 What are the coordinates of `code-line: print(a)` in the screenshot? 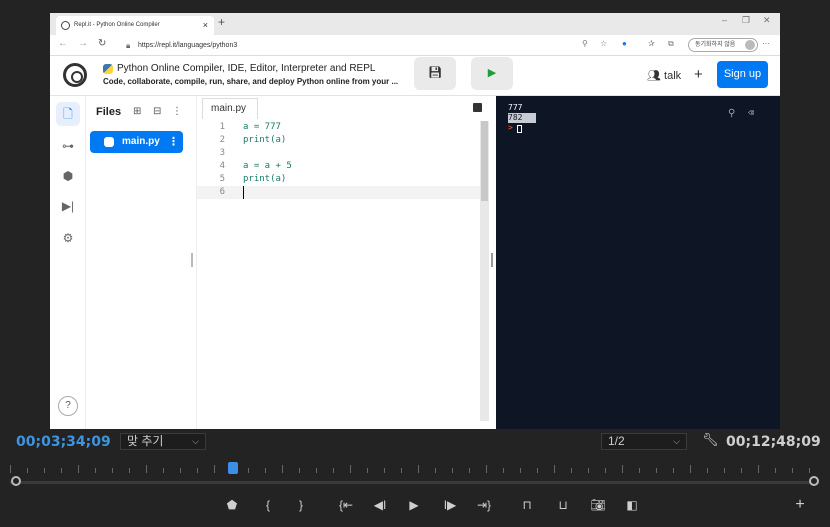 It's located at (265, 179).